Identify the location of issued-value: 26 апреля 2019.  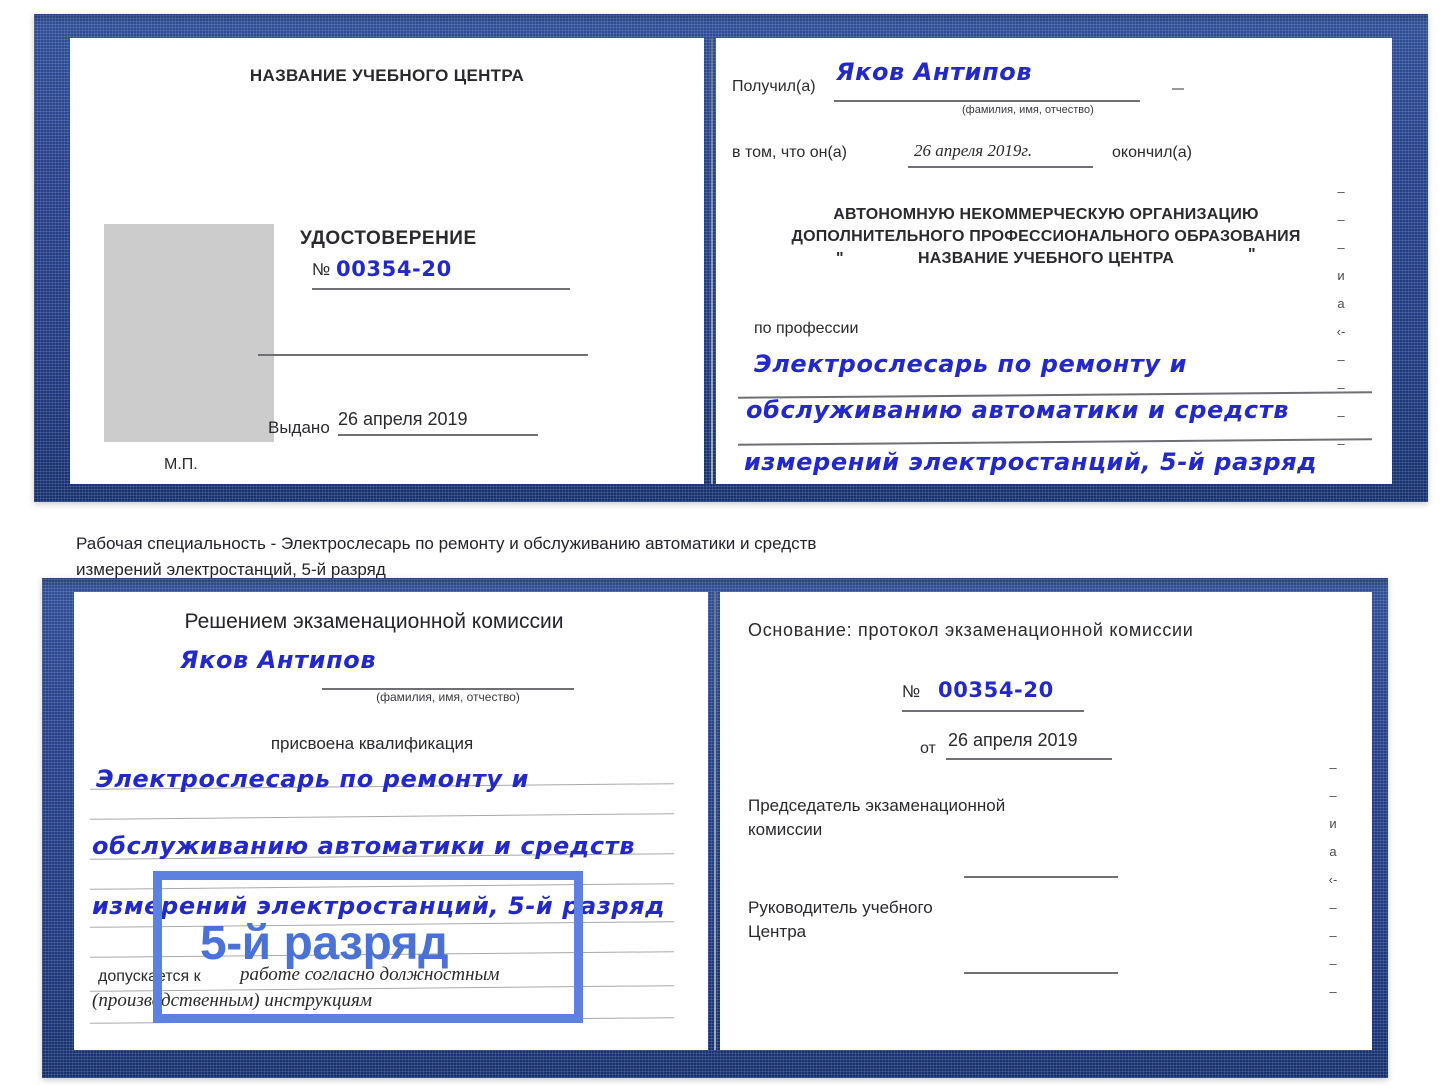
(403, 419).